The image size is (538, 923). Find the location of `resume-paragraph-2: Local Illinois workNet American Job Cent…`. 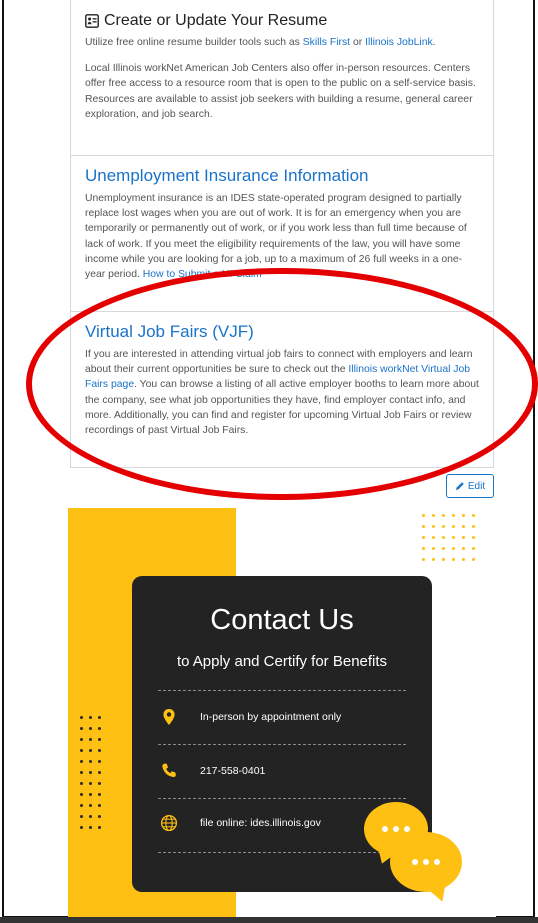

resume-paragraph-2: Local Illinois workNet American Job Cent… is located at coordinates (280, 91).